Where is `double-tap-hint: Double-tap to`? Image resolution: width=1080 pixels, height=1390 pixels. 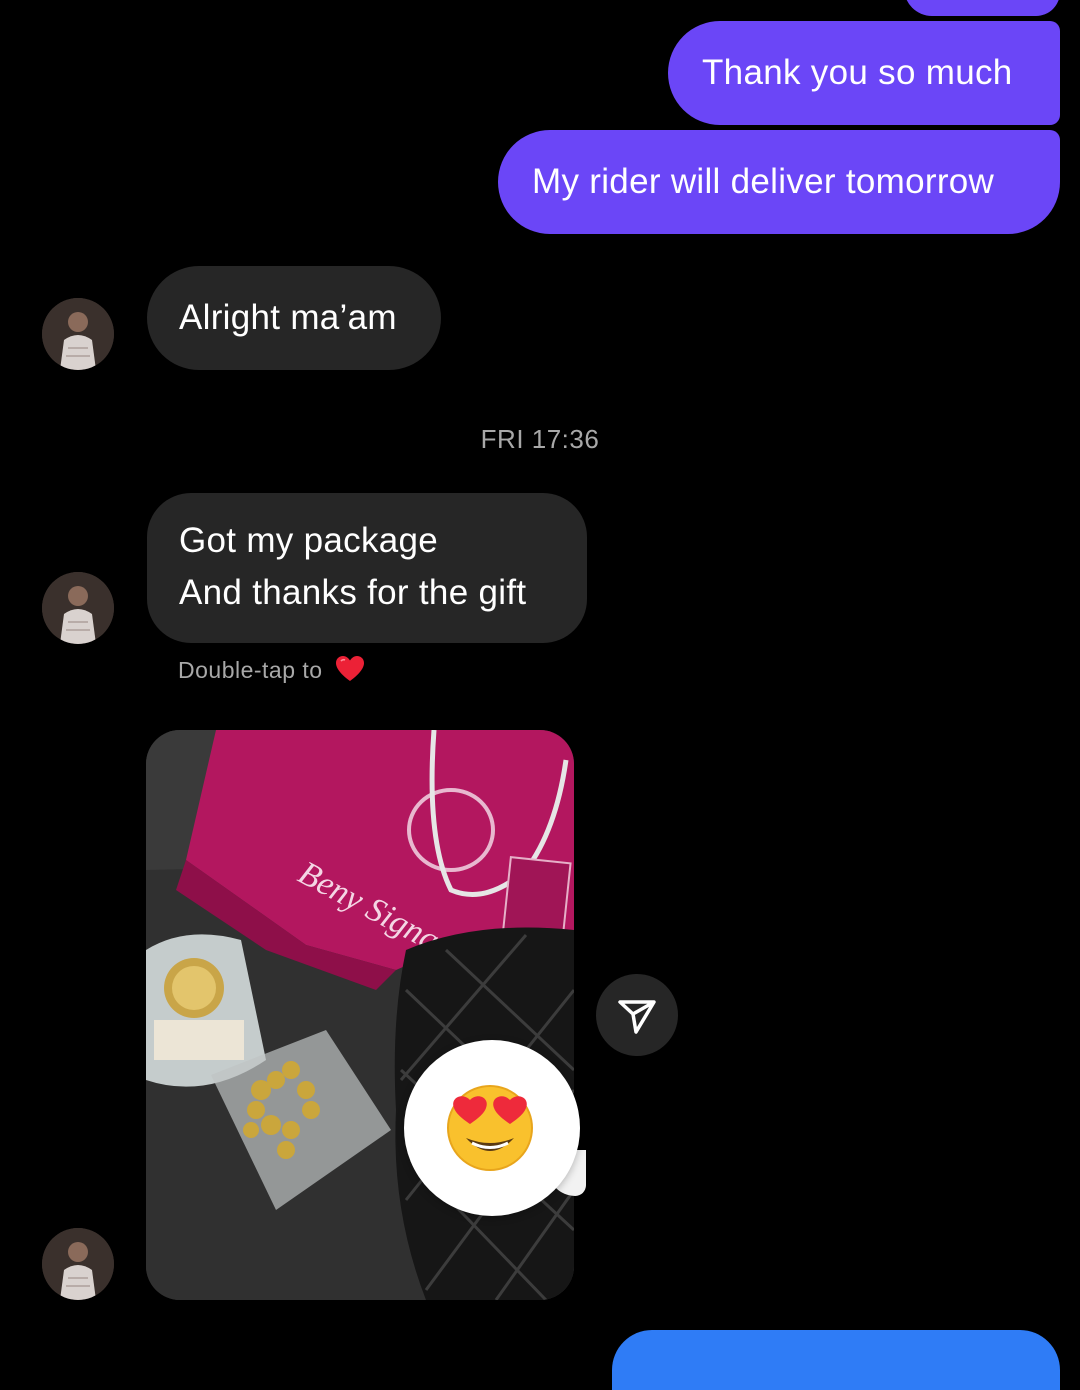
double-tap-hint: Double-tap to is located at coordinates (271, 669).